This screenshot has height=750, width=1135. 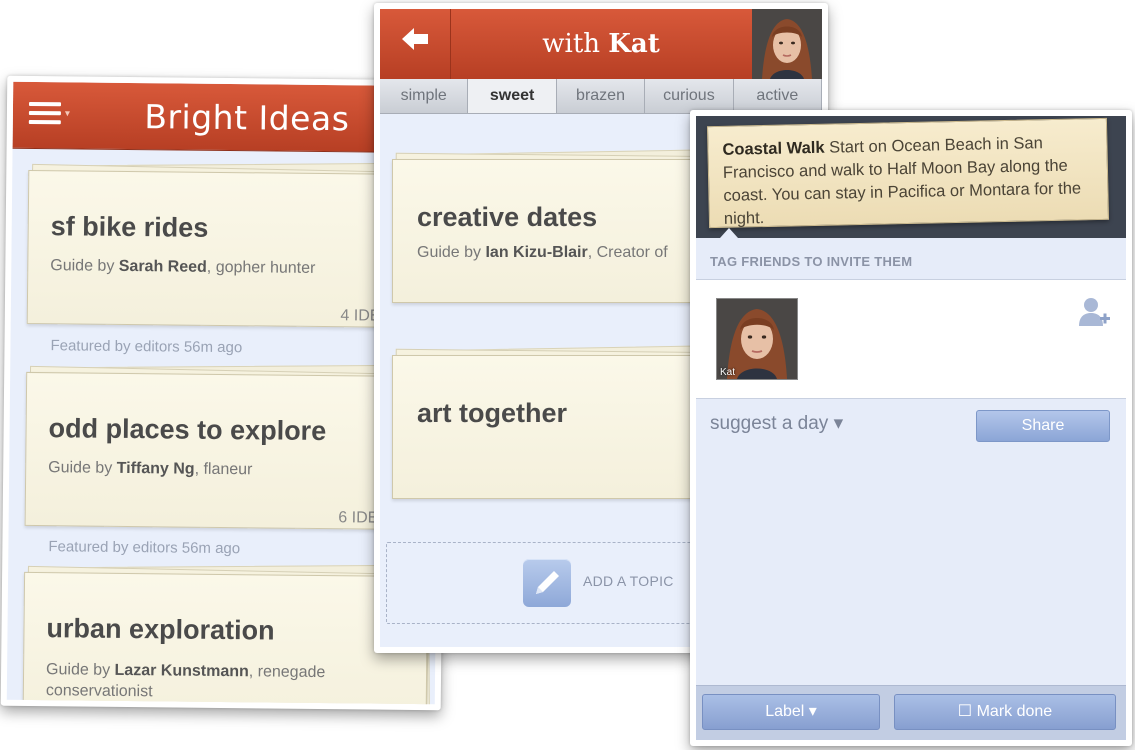 What do you see at coordinates (547, 583) in the screenshot?
I see `pencil-icon` at bounding box center [547, 583].